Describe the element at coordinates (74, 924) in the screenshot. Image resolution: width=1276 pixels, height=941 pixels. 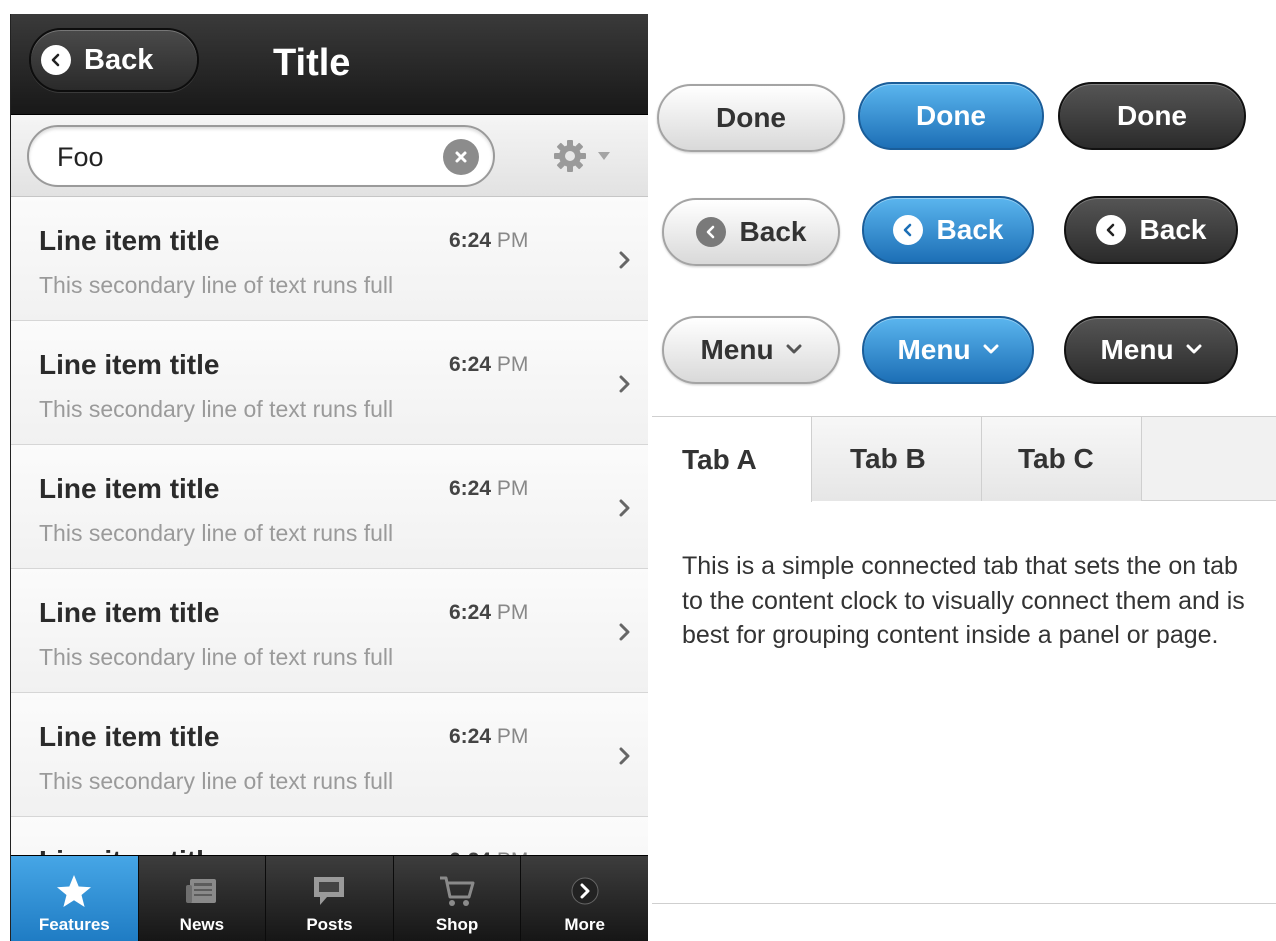
I see `tabbar-label: Features` at that location.